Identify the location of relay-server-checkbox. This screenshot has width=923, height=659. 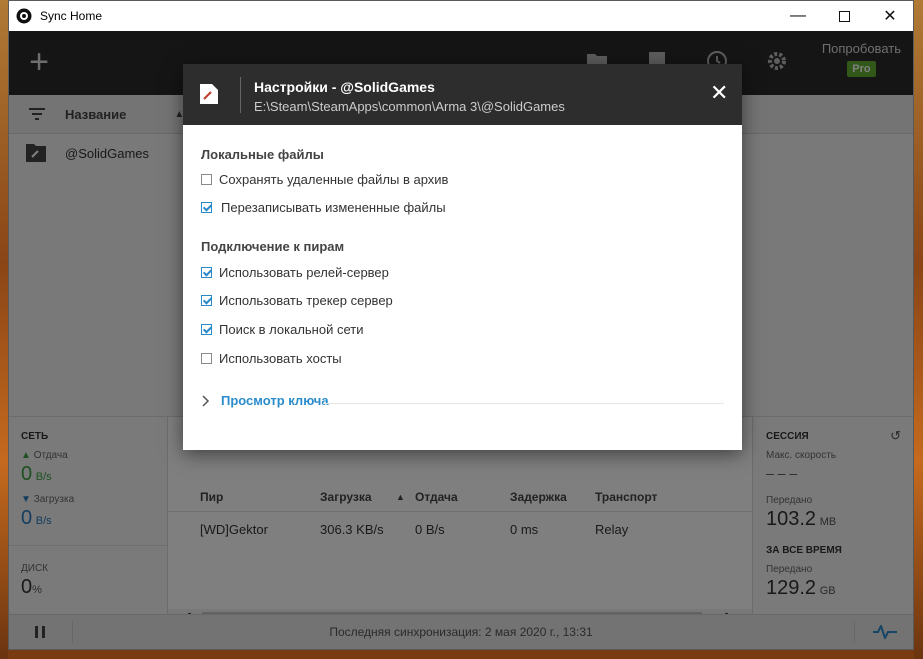
(206, 272).